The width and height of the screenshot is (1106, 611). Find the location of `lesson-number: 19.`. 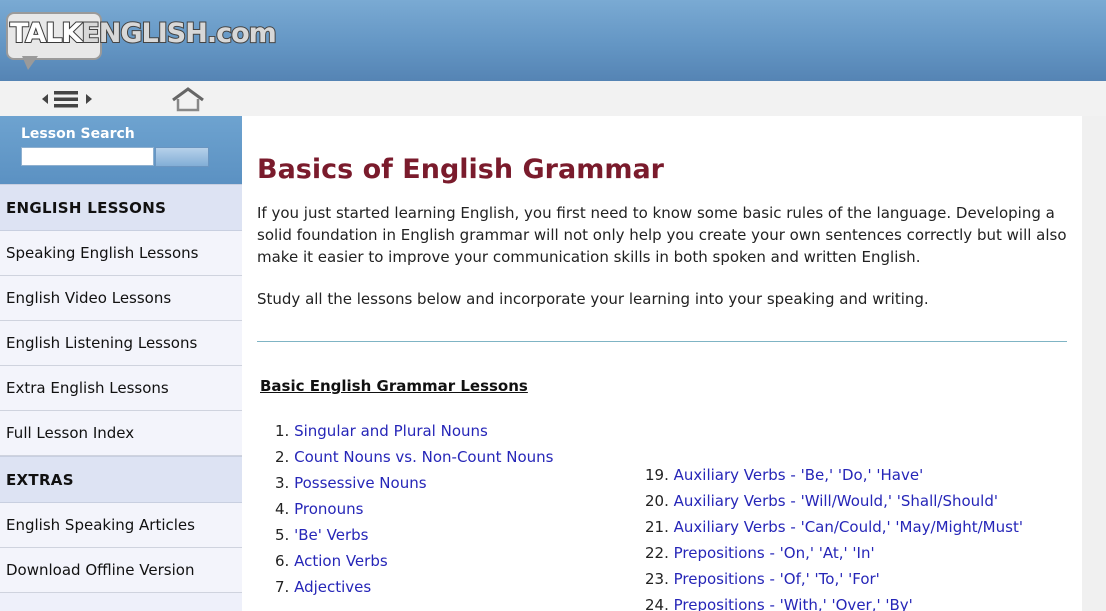

lesson-number: 19. is located at coordinates (657, 475).